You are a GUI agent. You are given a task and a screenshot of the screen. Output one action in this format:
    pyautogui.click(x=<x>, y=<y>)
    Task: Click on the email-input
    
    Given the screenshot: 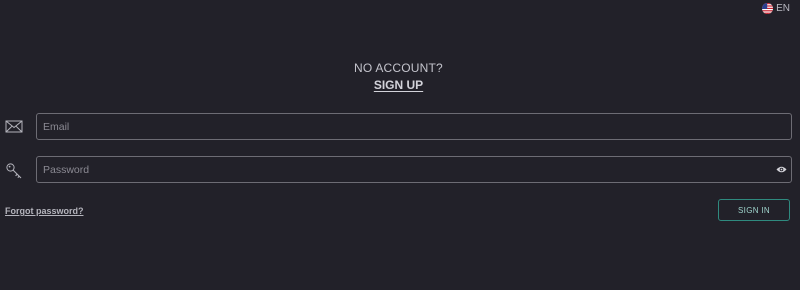 What is the action you would take?
    pyautogui.click(x=414, y=126)
    